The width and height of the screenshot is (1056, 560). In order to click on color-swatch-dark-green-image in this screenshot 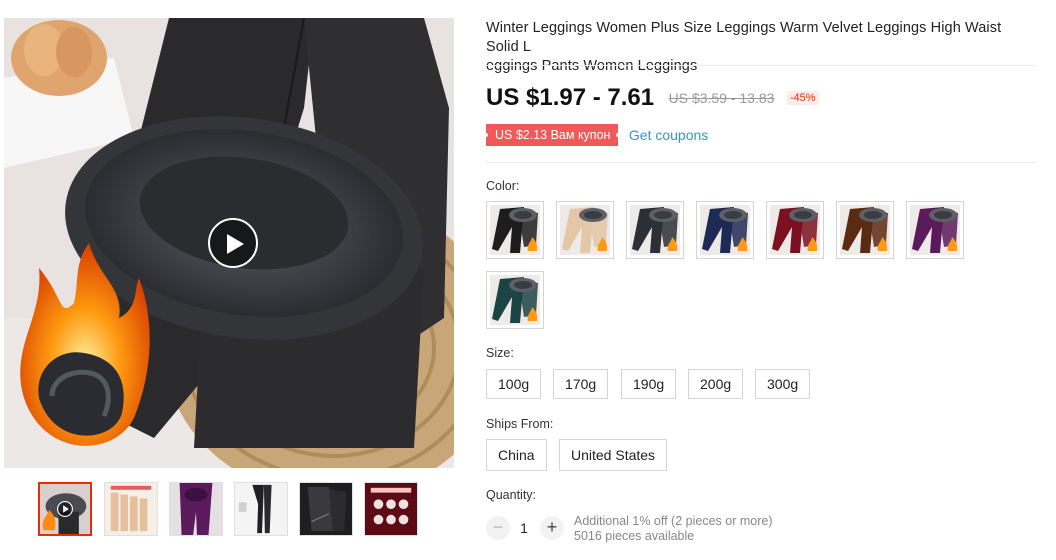, I will do `click(515, 300)`.